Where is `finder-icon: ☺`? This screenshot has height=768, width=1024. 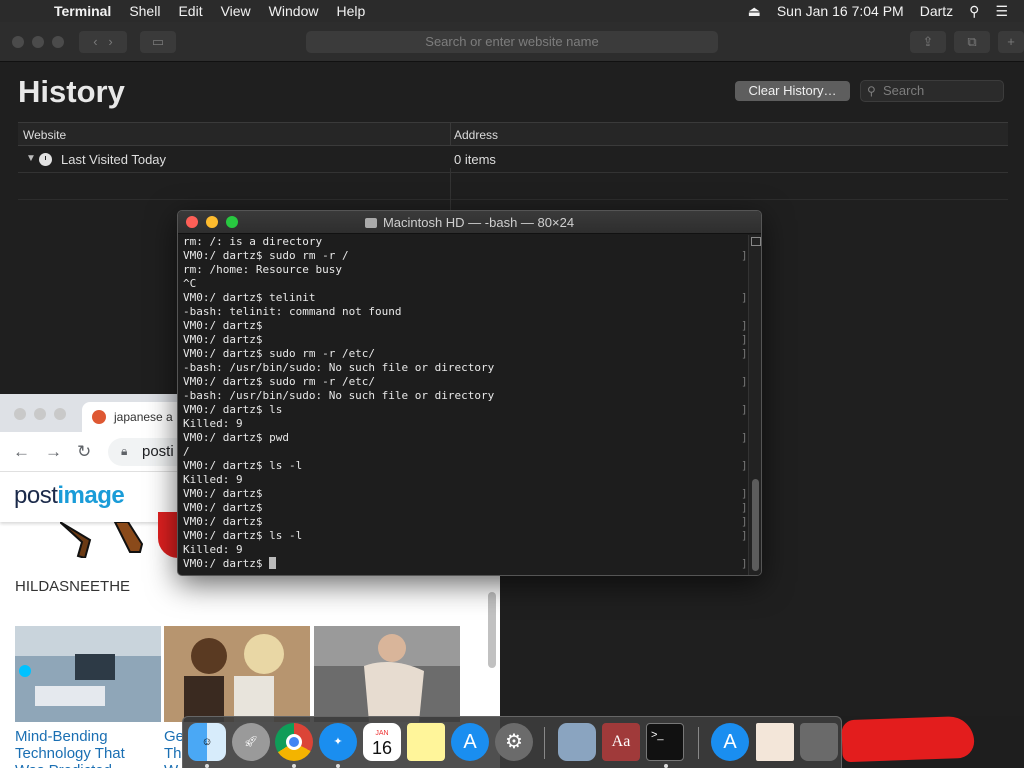
finder-icon: ☺ is located at coordinates (207, 742).